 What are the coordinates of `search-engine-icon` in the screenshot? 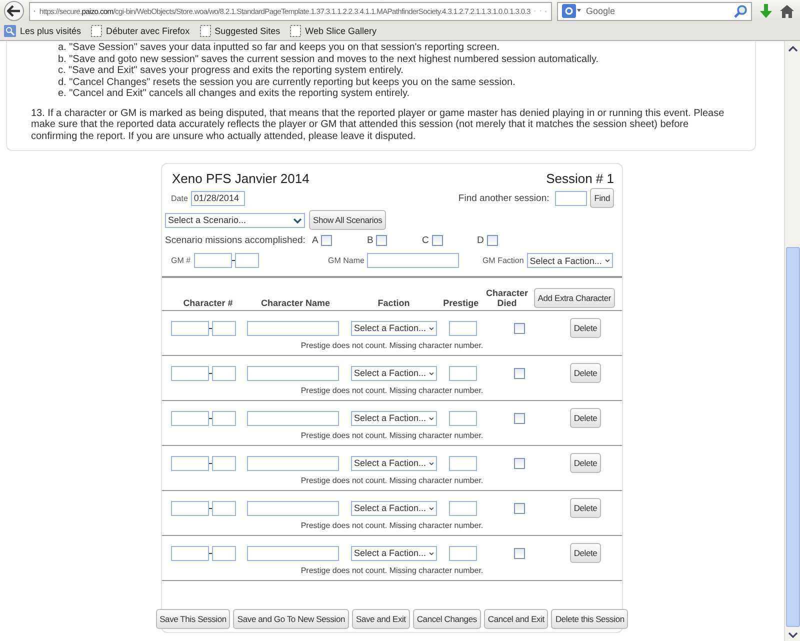 It's located at (572, 11).